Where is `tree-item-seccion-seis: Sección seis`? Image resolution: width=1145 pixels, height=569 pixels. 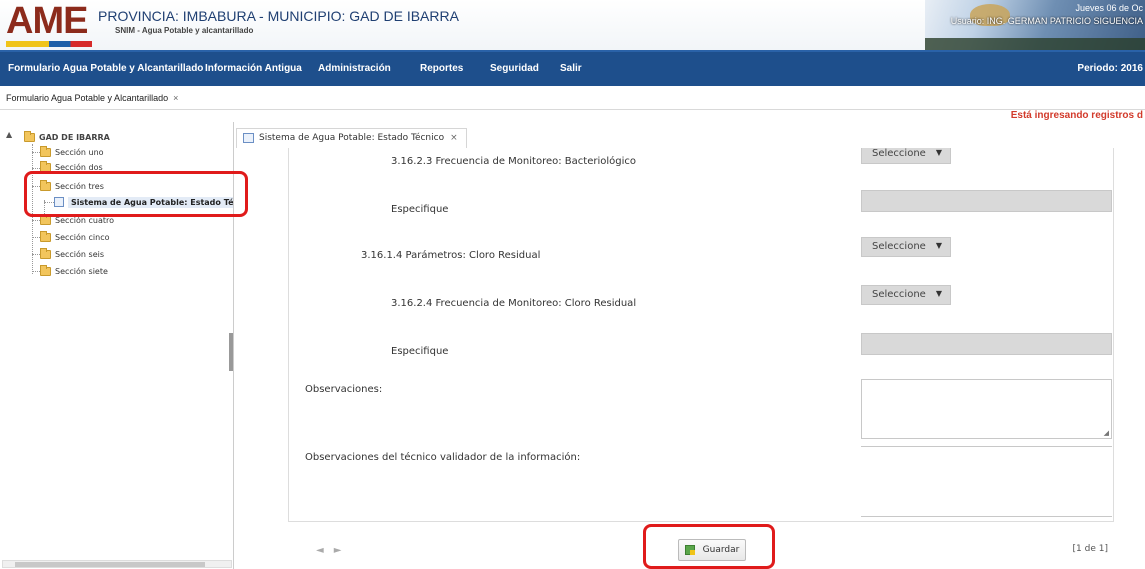 tree-item-seccion-seis: Sección seis is located at coordinates (72, 254).